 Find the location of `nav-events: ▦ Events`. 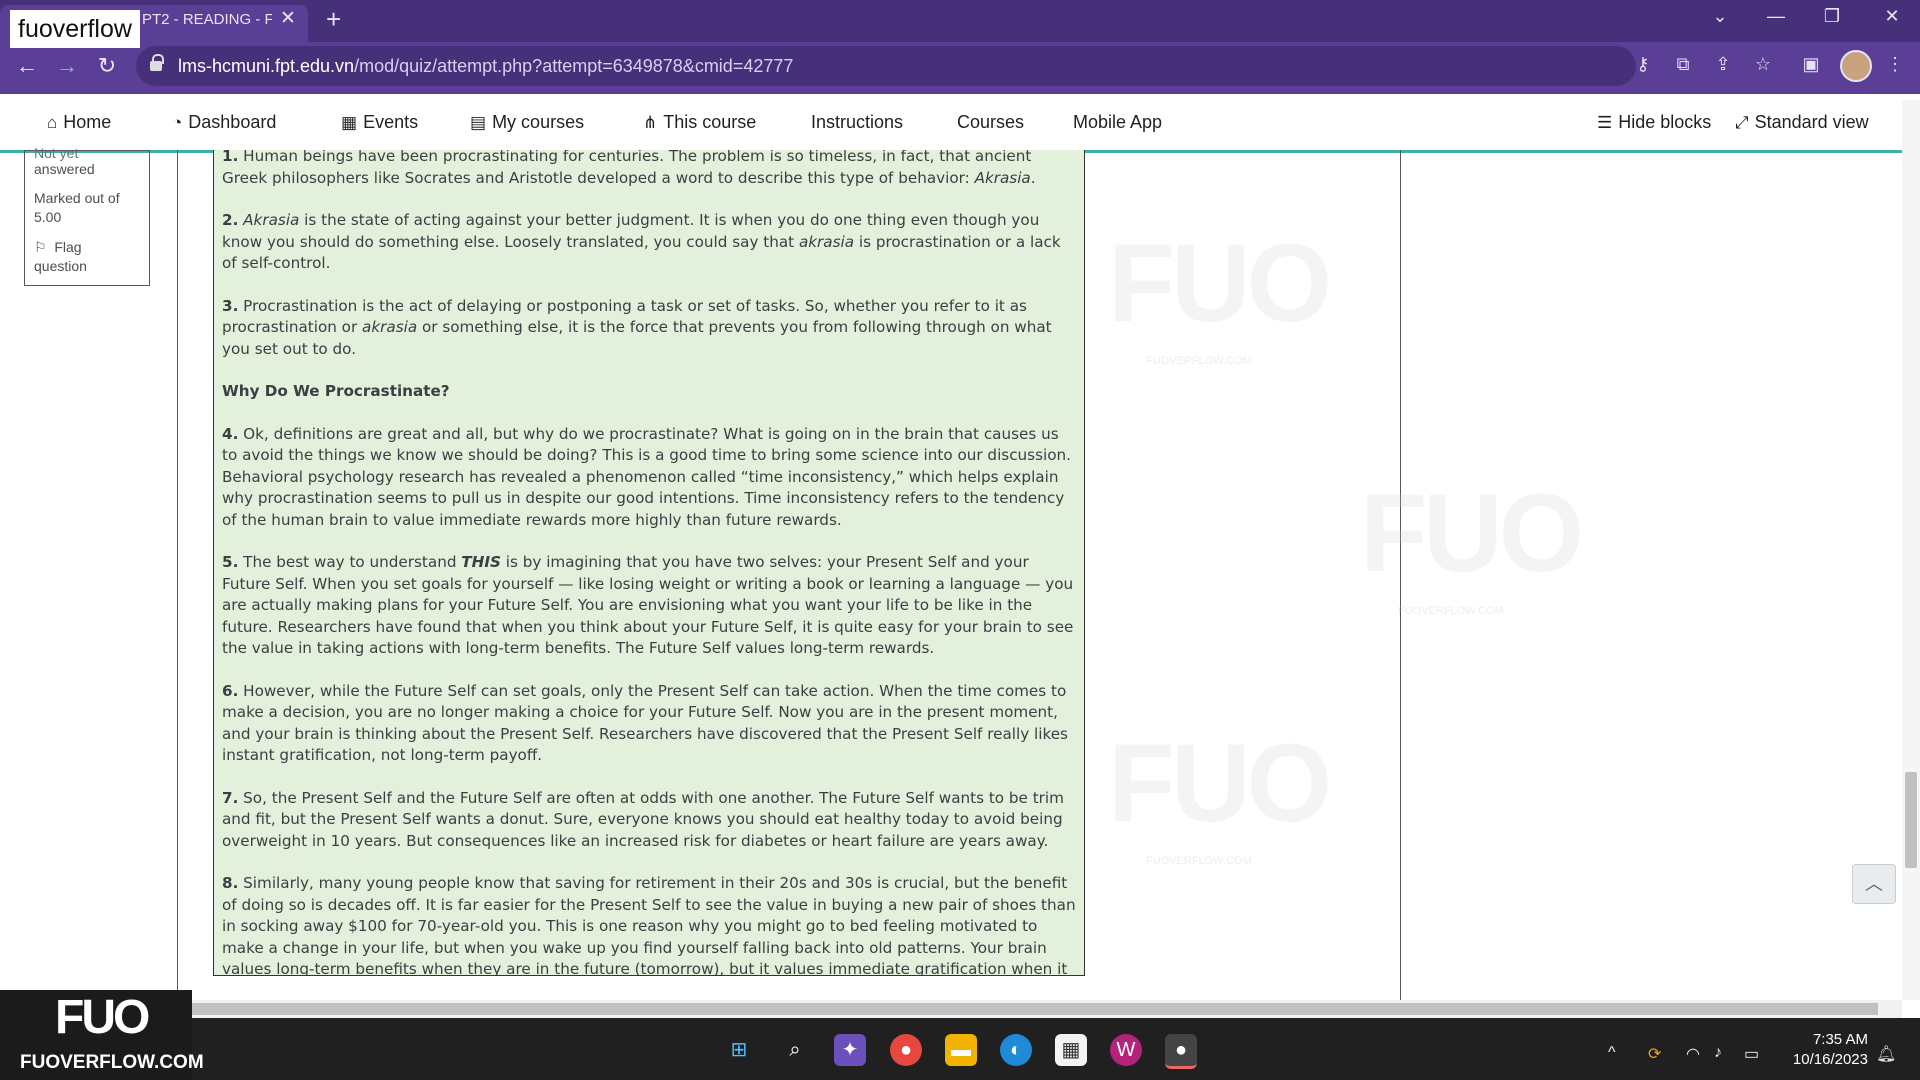

nav-events: ▦ Events is located at coordinates (379, 122).